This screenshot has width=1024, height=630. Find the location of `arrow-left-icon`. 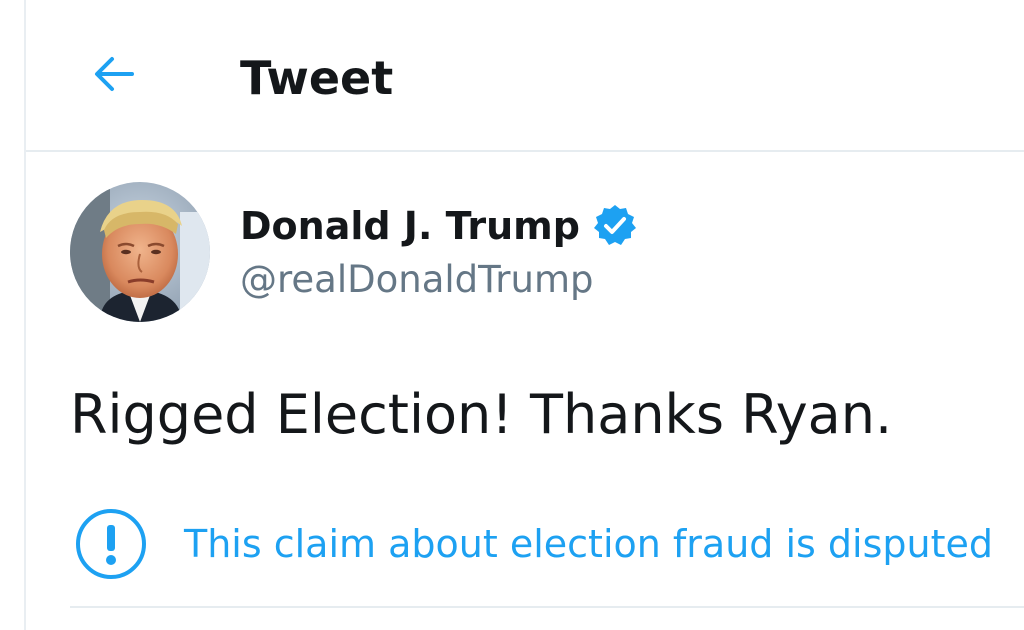

arrow-left-icon is located at coordinates (114, 74).